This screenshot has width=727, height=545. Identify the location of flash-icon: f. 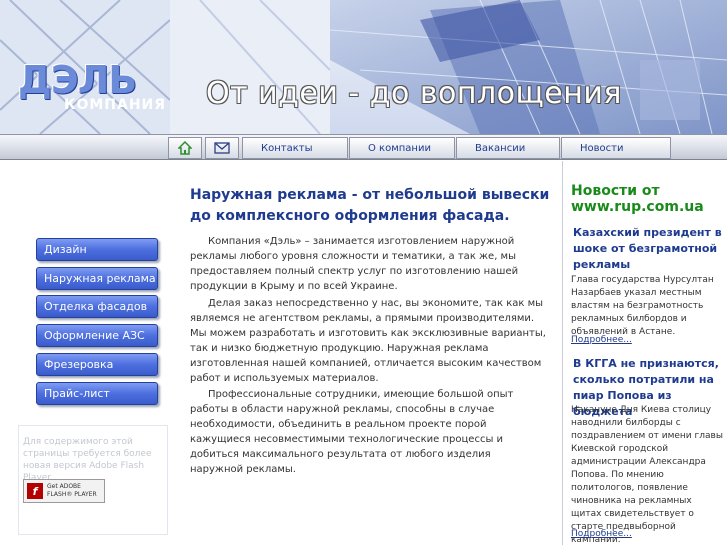
(35, 491).